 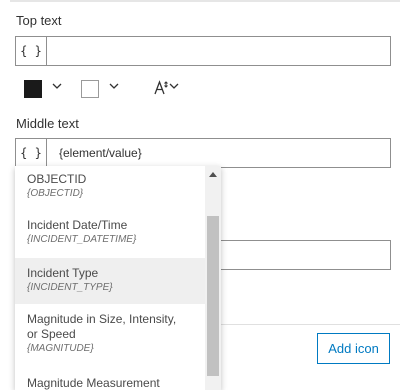 What do you see at coordinates (213, 174) in the screenshot?
I see `scroll-up-icon` at bounding box center [213, 174].